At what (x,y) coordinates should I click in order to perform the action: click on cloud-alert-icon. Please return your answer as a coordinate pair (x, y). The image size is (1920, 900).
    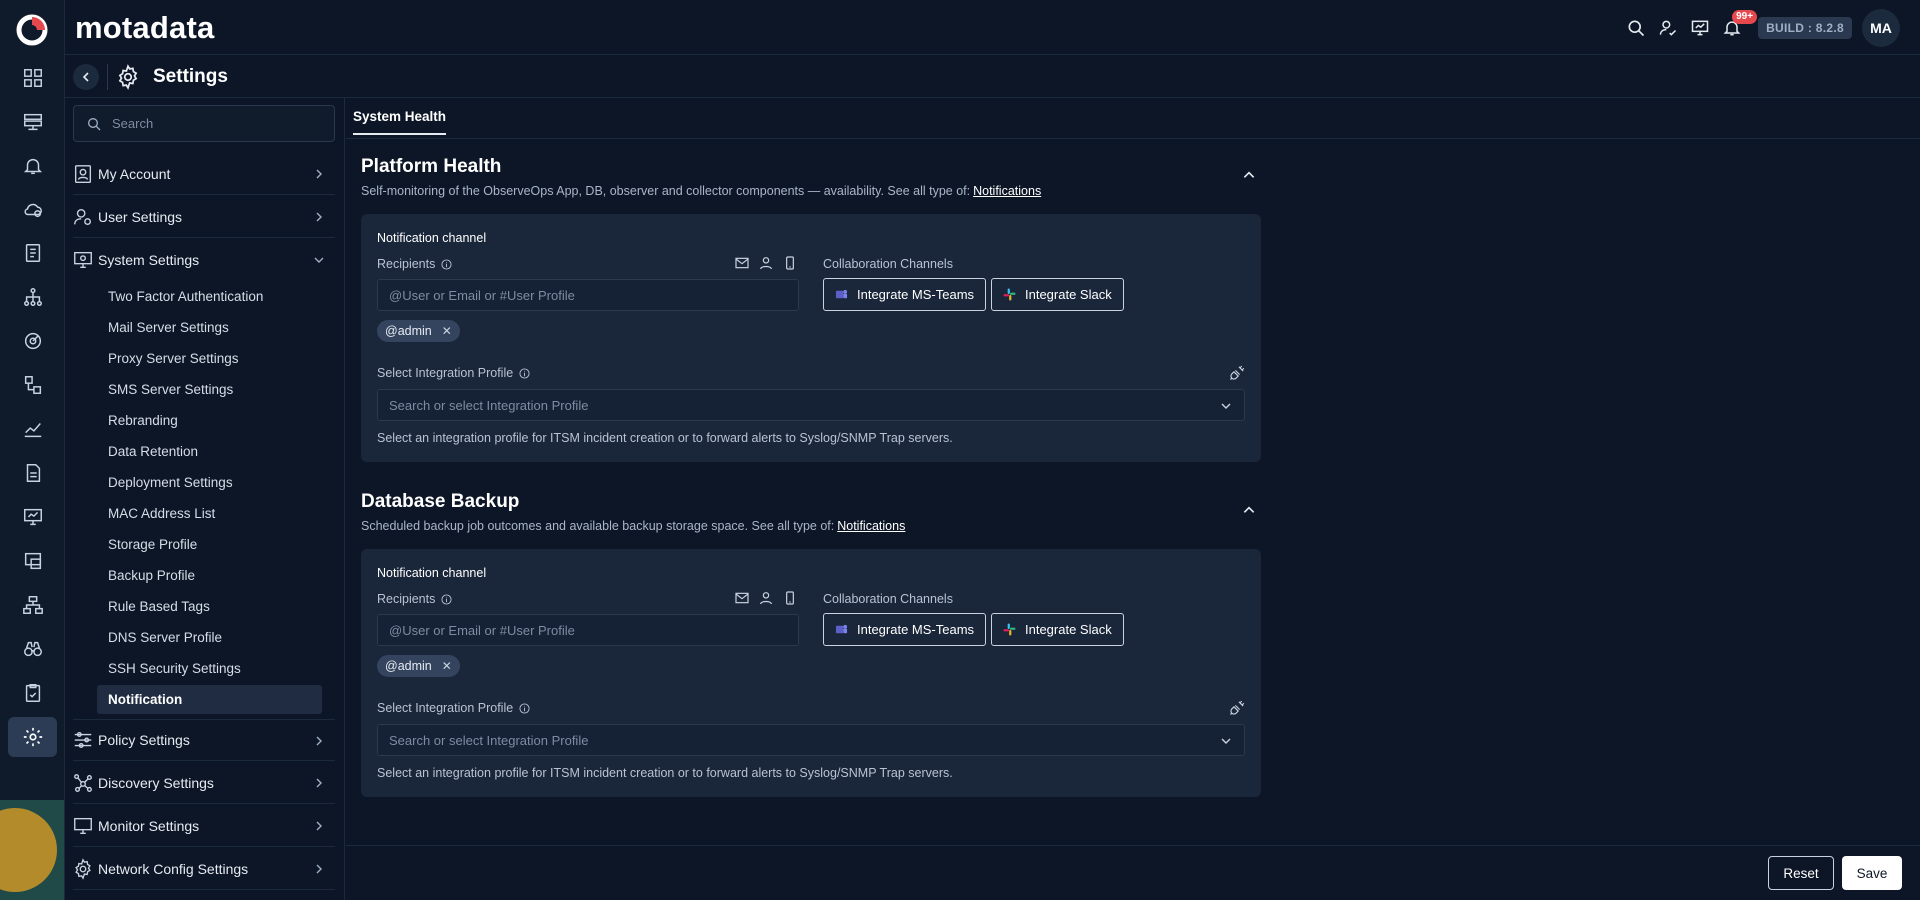
    Looking at the image, I should click on (32, 209).